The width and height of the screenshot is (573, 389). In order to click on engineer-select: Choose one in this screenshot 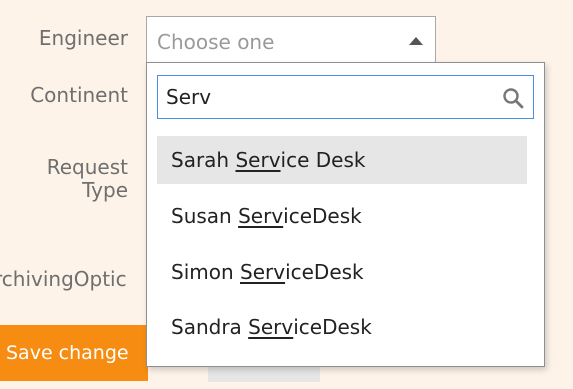, I will do `click(291, 41)`.